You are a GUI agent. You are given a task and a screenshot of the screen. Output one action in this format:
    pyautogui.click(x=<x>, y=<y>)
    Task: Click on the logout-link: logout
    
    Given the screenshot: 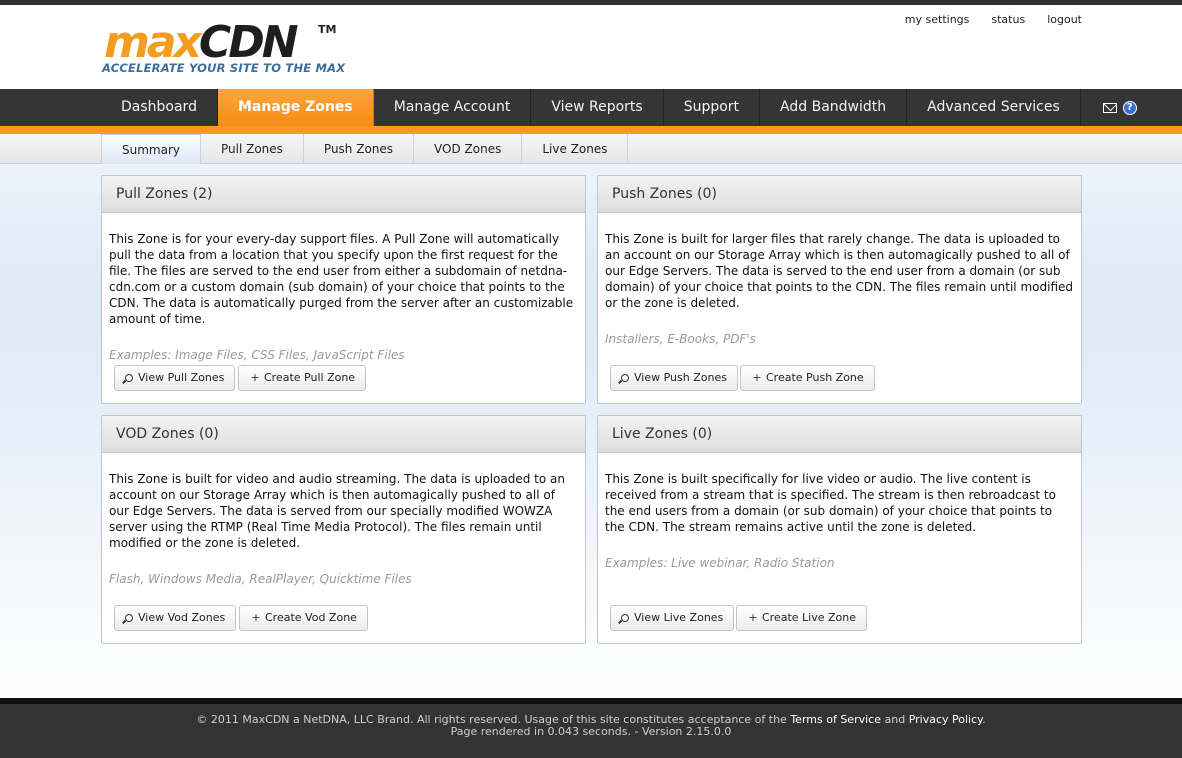 What is the action you would take?
    pyautogui.click(x=1064, y=19)
    